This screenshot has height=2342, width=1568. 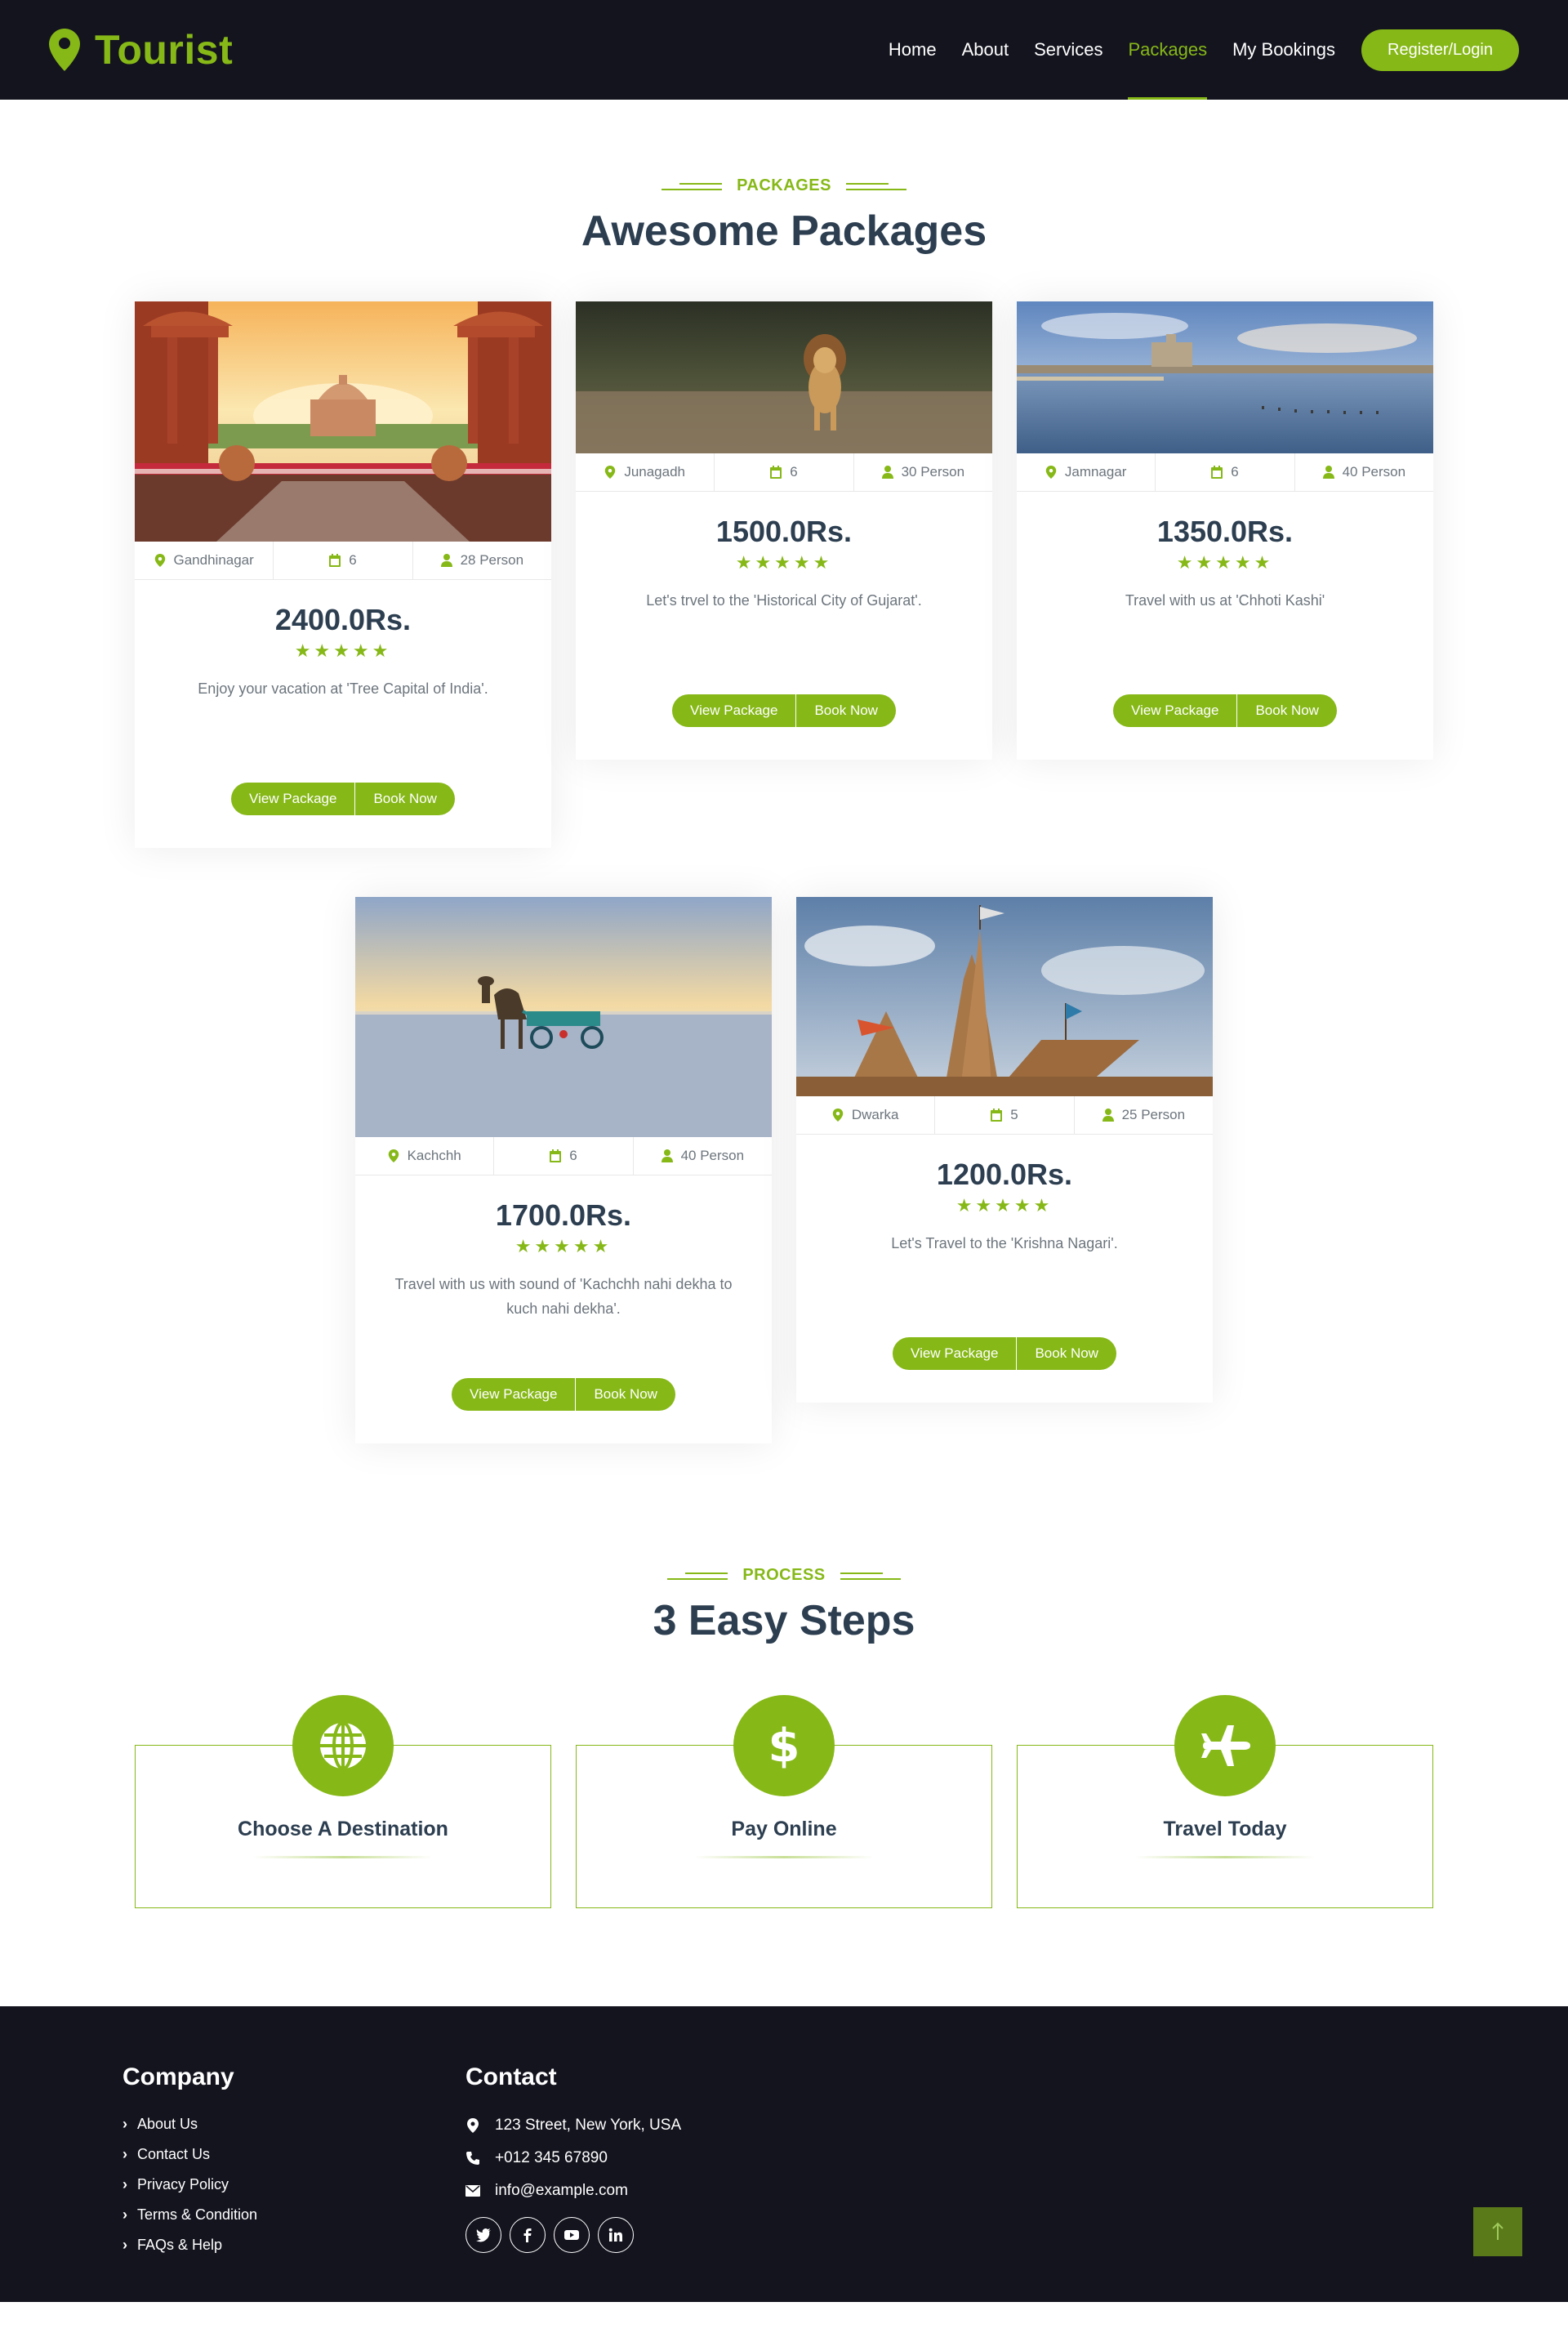 I want to click on footer-link-privacy-policy: › Privacy Policy, so click(x=294, y=2185).